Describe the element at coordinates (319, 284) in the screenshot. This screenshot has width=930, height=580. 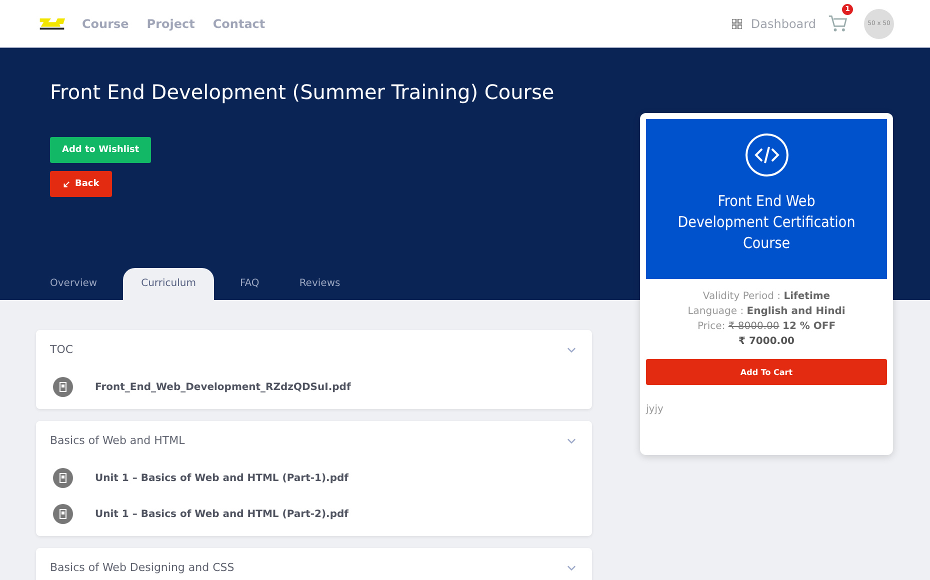
I see `tab: Reviews` at that location.